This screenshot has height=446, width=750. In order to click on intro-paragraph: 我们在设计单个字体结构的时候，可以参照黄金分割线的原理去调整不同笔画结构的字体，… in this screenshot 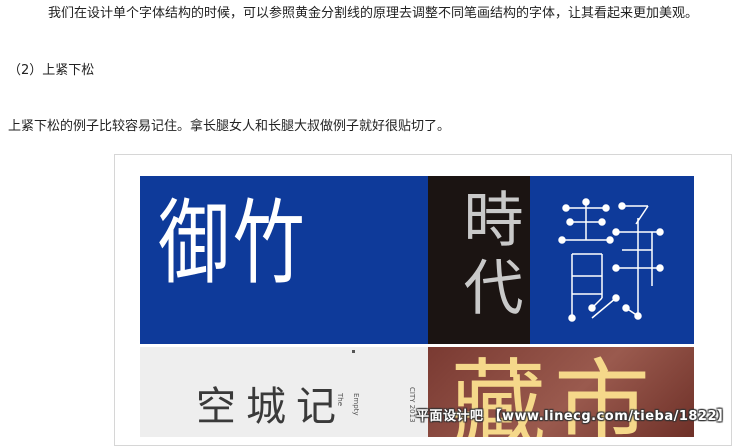, I will do `click(373, 13)`.